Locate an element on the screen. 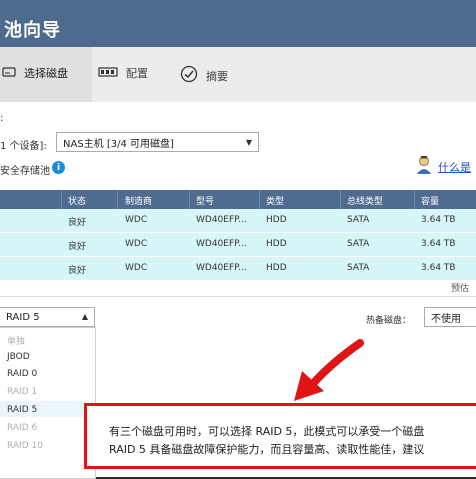 This screenshot has height=479, width=476. spare-disk-select: 不使用 is located at coordinates (450, 317).